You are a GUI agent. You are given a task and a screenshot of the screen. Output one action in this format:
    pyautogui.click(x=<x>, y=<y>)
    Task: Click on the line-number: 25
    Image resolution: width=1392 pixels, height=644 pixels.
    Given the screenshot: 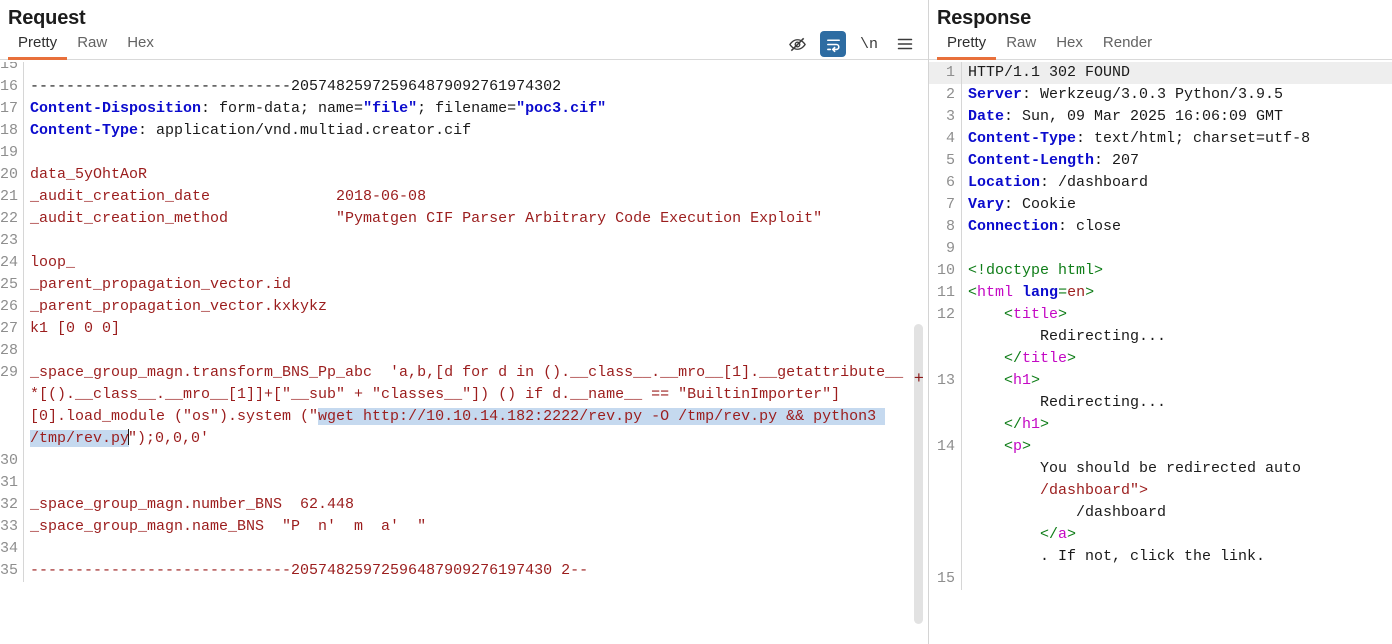 What is the action you would take?
    pyautogui.click(x=12, y=285)
    